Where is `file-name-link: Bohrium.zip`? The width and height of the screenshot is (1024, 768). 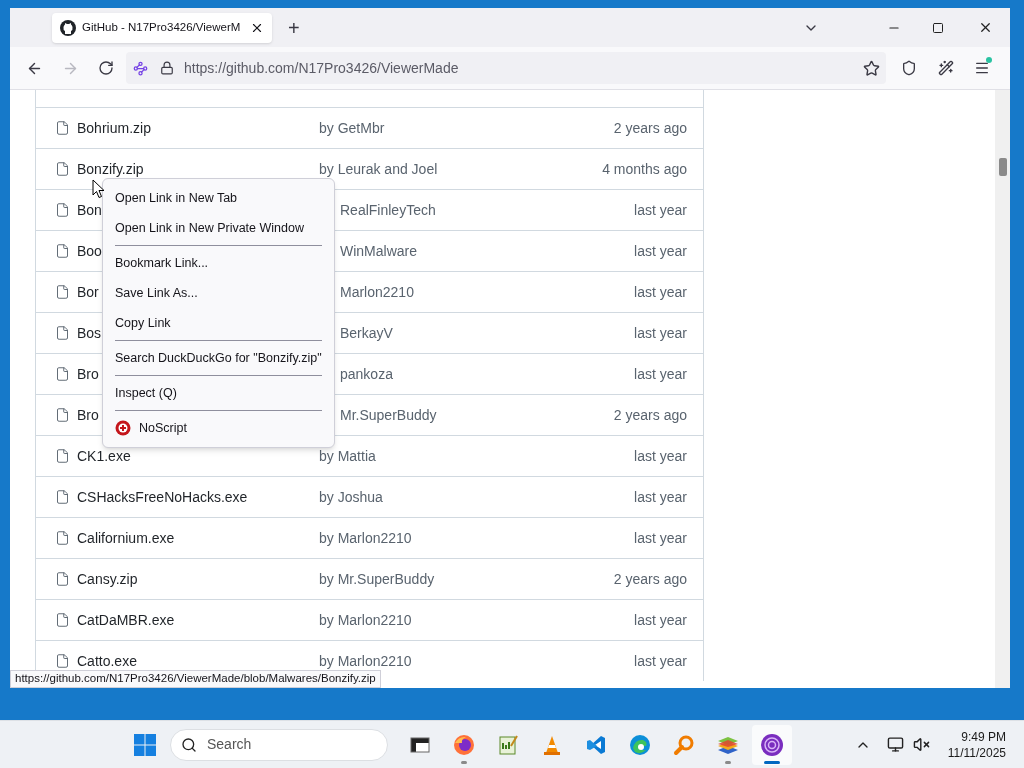 file-name-link: Bohrium.zip is located at coordinates (198, 128).